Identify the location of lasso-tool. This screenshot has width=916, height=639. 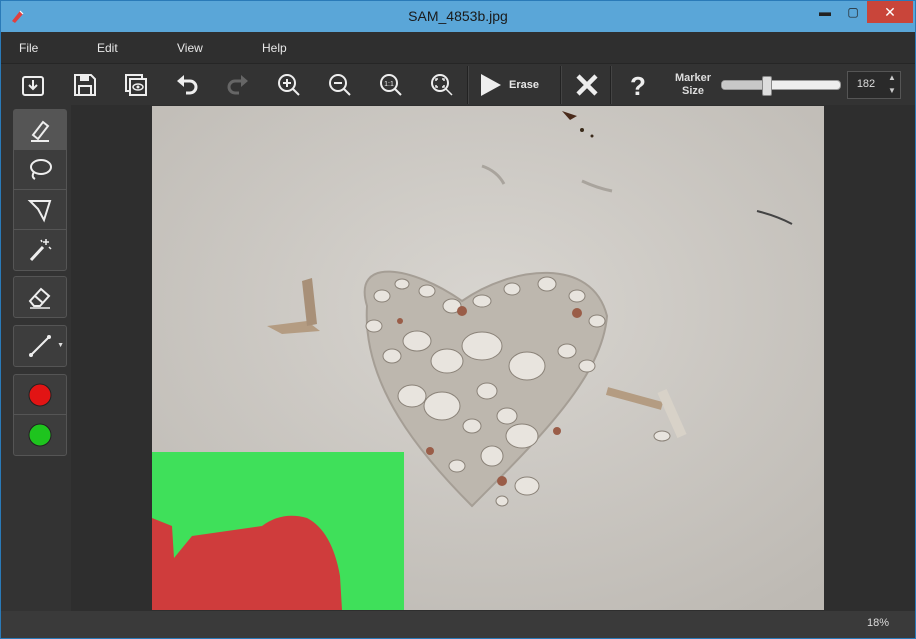
(40, 170).